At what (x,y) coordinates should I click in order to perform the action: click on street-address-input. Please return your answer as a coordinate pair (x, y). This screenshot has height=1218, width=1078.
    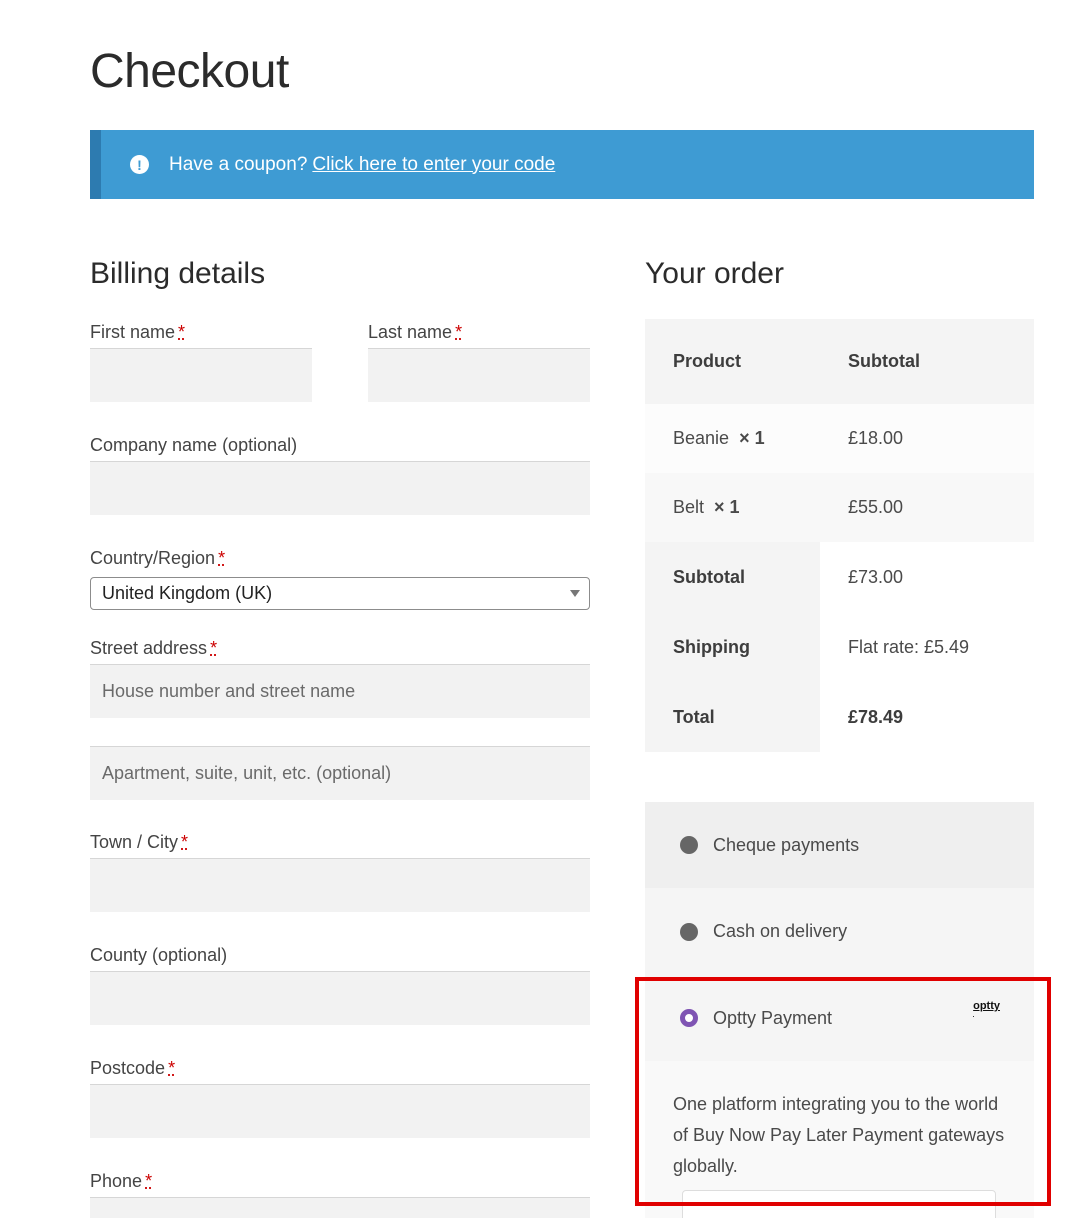
    Looking at the image, I should click on (340, 691).